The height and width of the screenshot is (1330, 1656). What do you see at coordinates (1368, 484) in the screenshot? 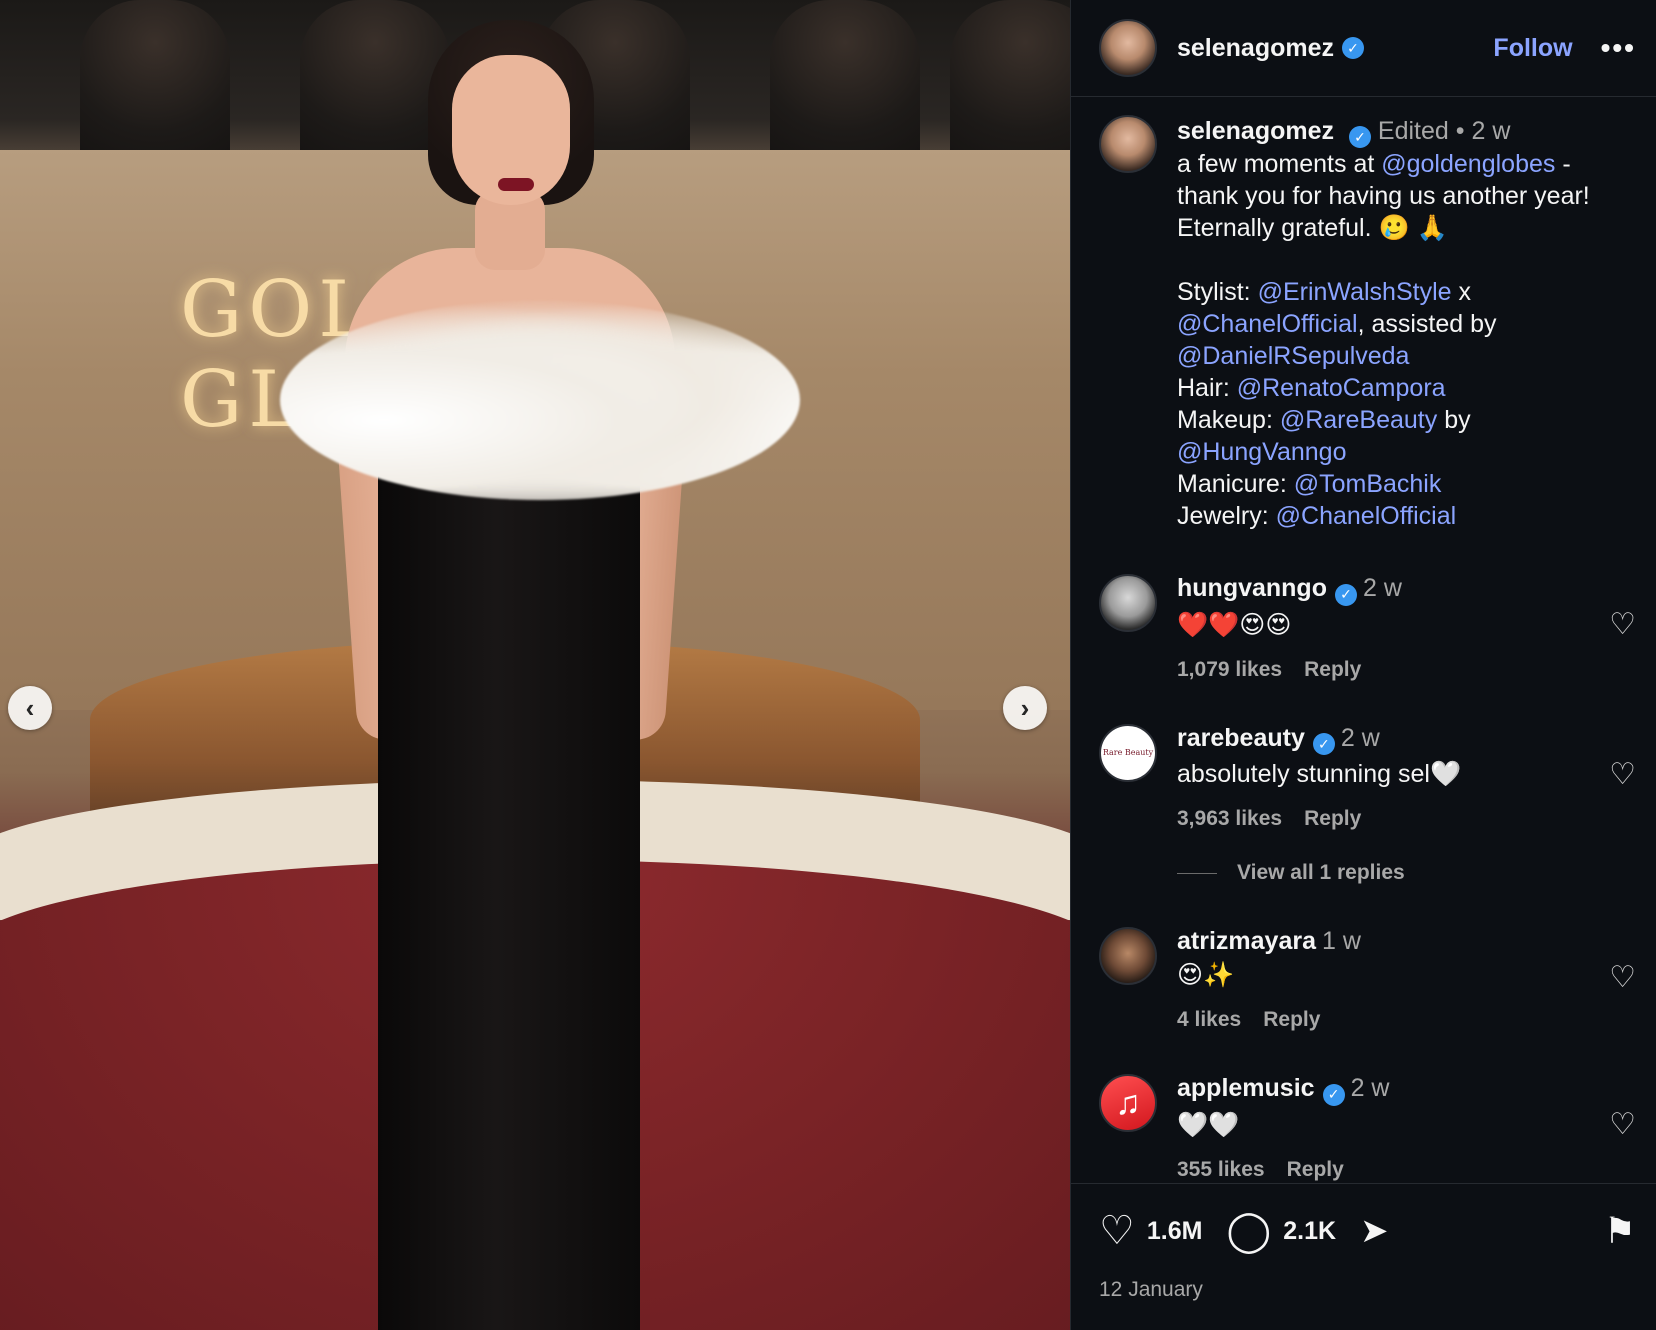
I see `mention-link: @TomBachik` at bounding box center [1368, 484].